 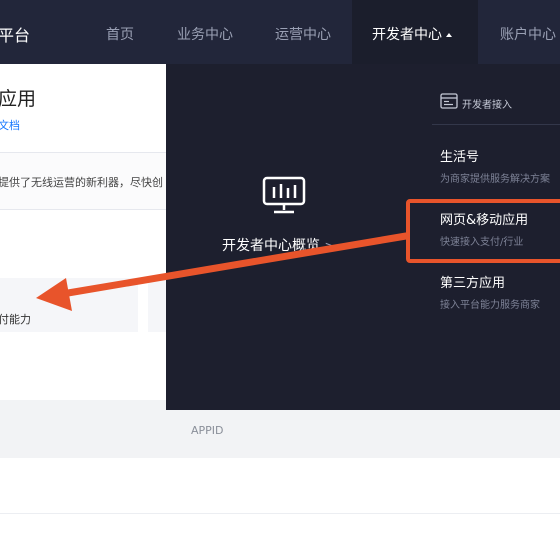 What do you see at coordinates (495, 179) in the screenshot?
I see `menu-item-life-account-desc: 为商家提供服务解决方案` at bounding box center [495, 179].